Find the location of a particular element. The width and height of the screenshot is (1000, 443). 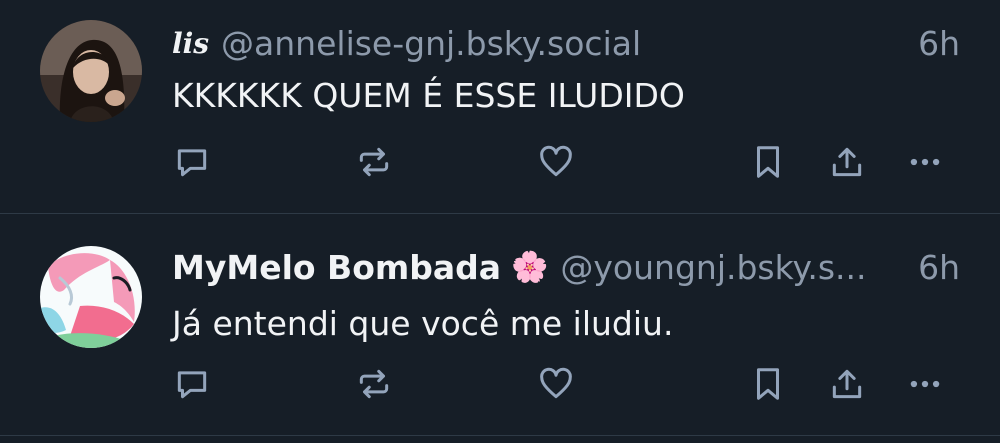

display-name: MyMelo Bombada is located at coordinates (336, 267).